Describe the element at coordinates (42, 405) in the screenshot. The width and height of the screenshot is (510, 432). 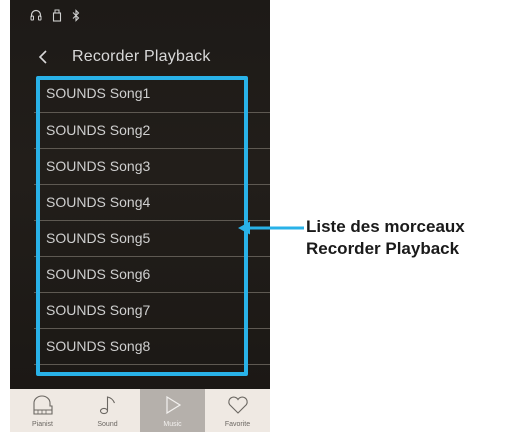
I see `piano-icon` at that location.